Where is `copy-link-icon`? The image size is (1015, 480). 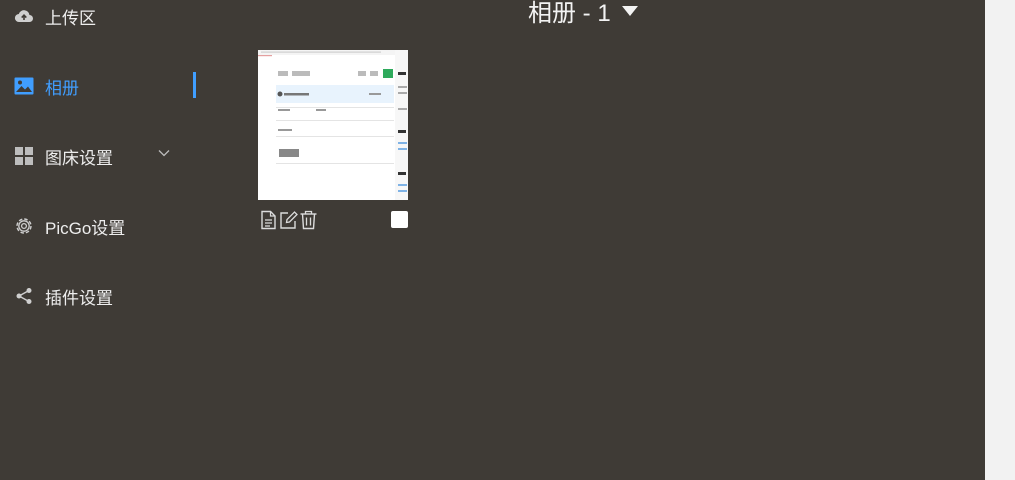
copy-link-icon is located at coordinates (268, 220).